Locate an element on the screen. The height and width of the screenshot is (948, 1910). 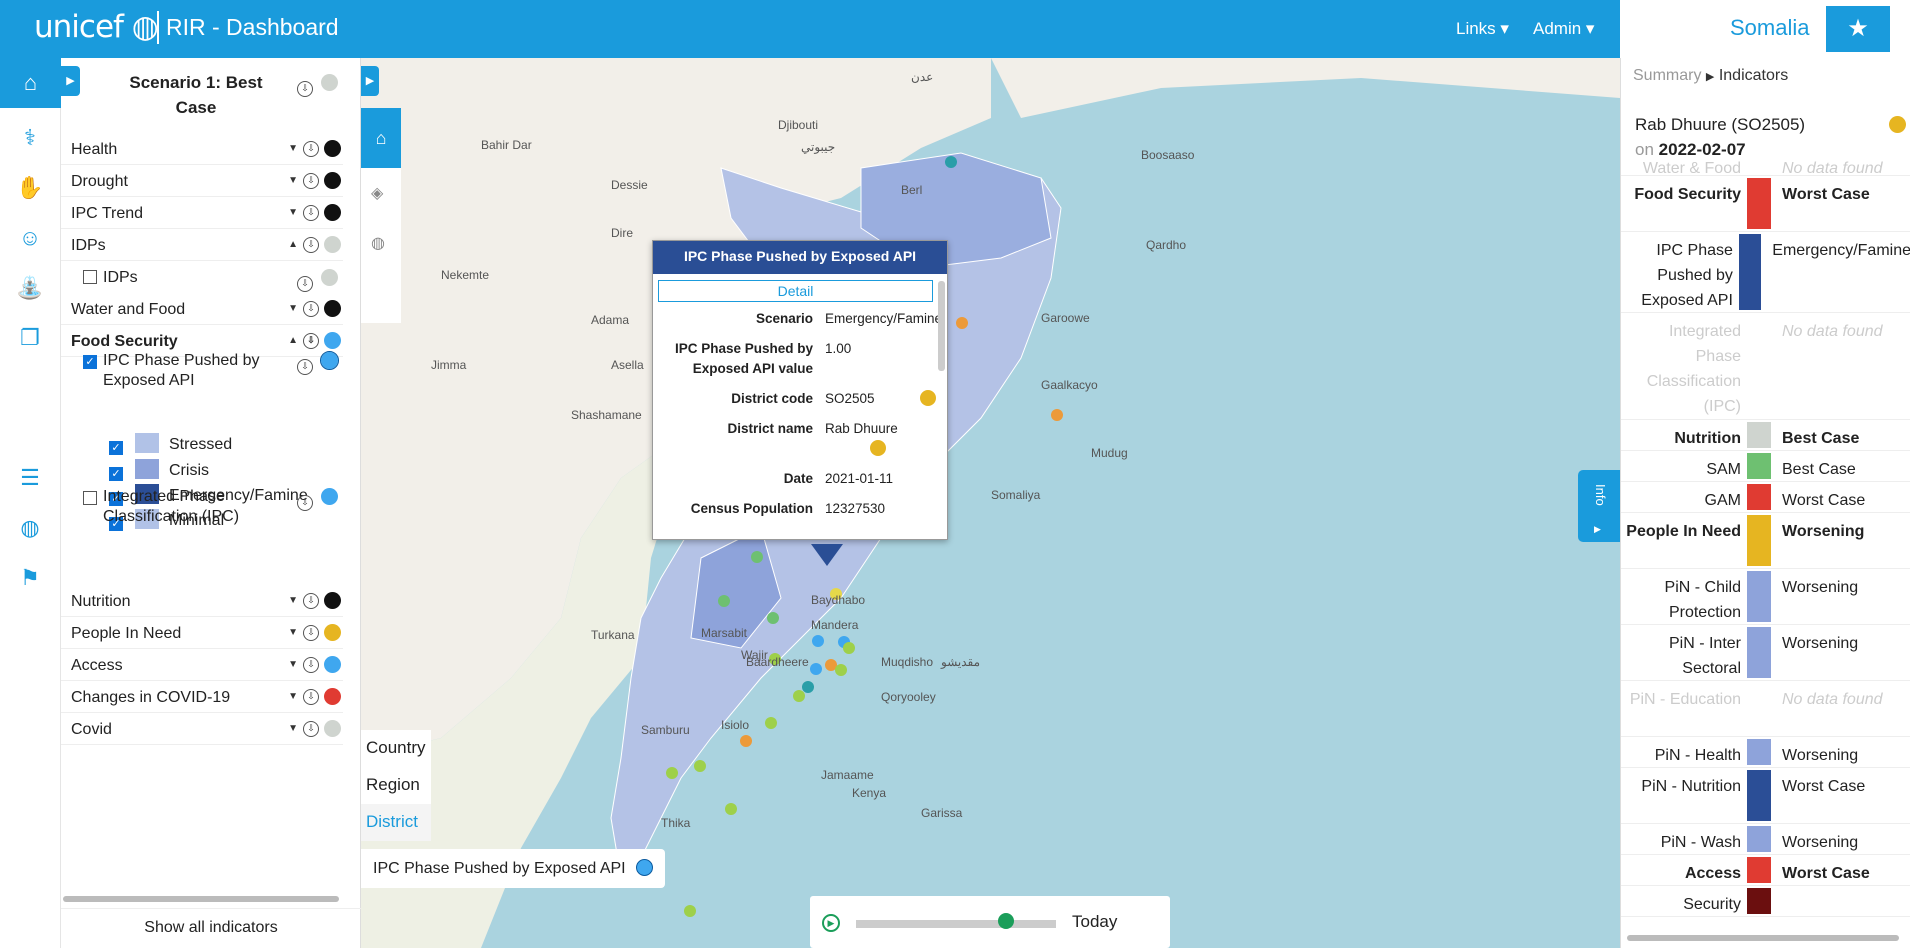
admin-menu: Admin ▾ is located at coordinates (1563, 29).